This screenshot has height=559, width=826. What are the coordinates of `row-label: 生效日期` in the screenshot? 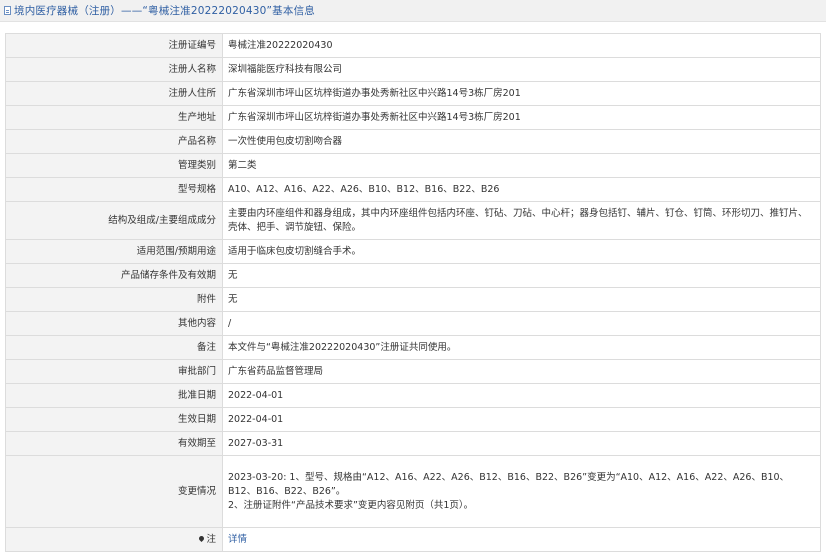 It's located at (114, 419).